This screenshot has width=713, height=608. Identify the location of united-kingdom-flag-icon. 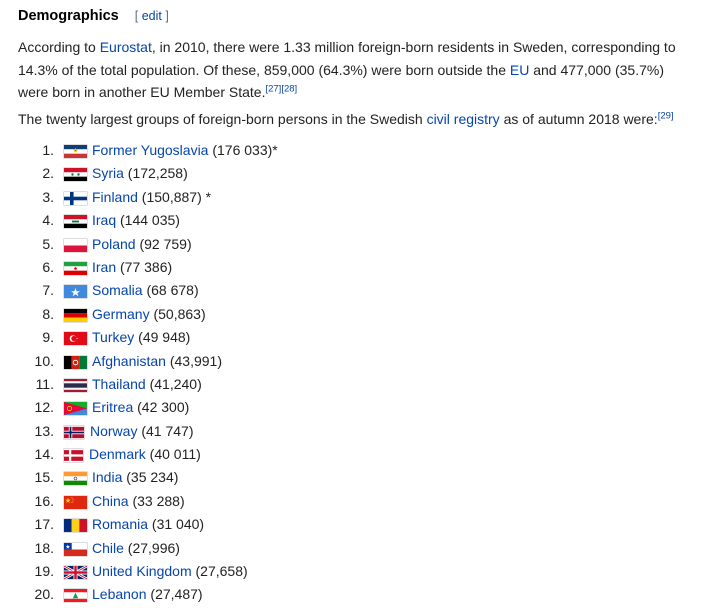
(75, 573).